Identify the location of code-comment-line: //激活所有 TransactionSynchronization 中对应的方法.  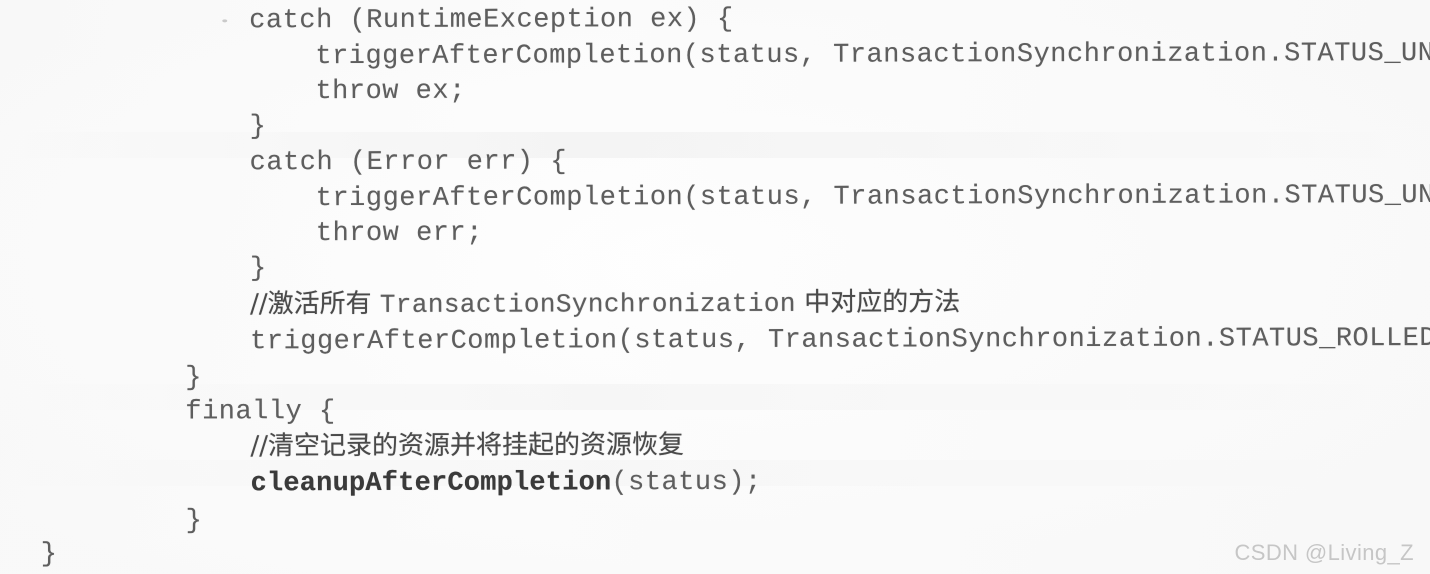
(605, 303).